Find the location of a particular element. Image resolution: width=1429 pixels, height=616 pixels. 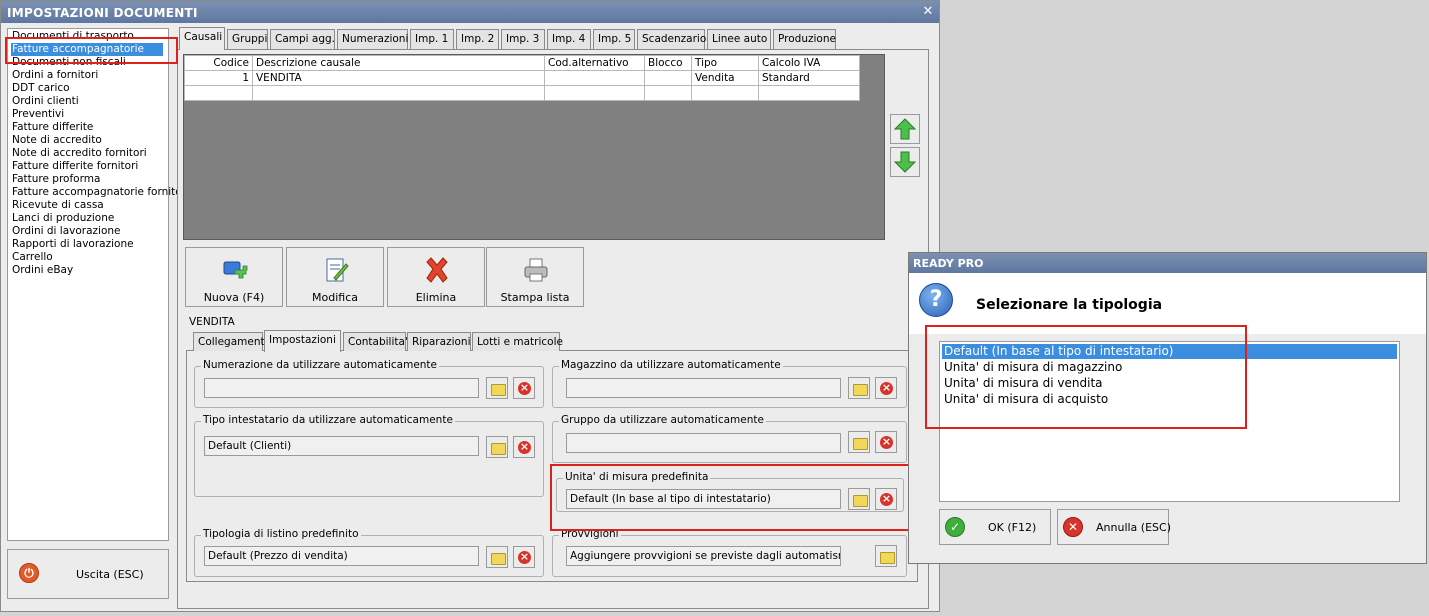

cell-descrizione: VENDITA is located at coordinates (398, 78).